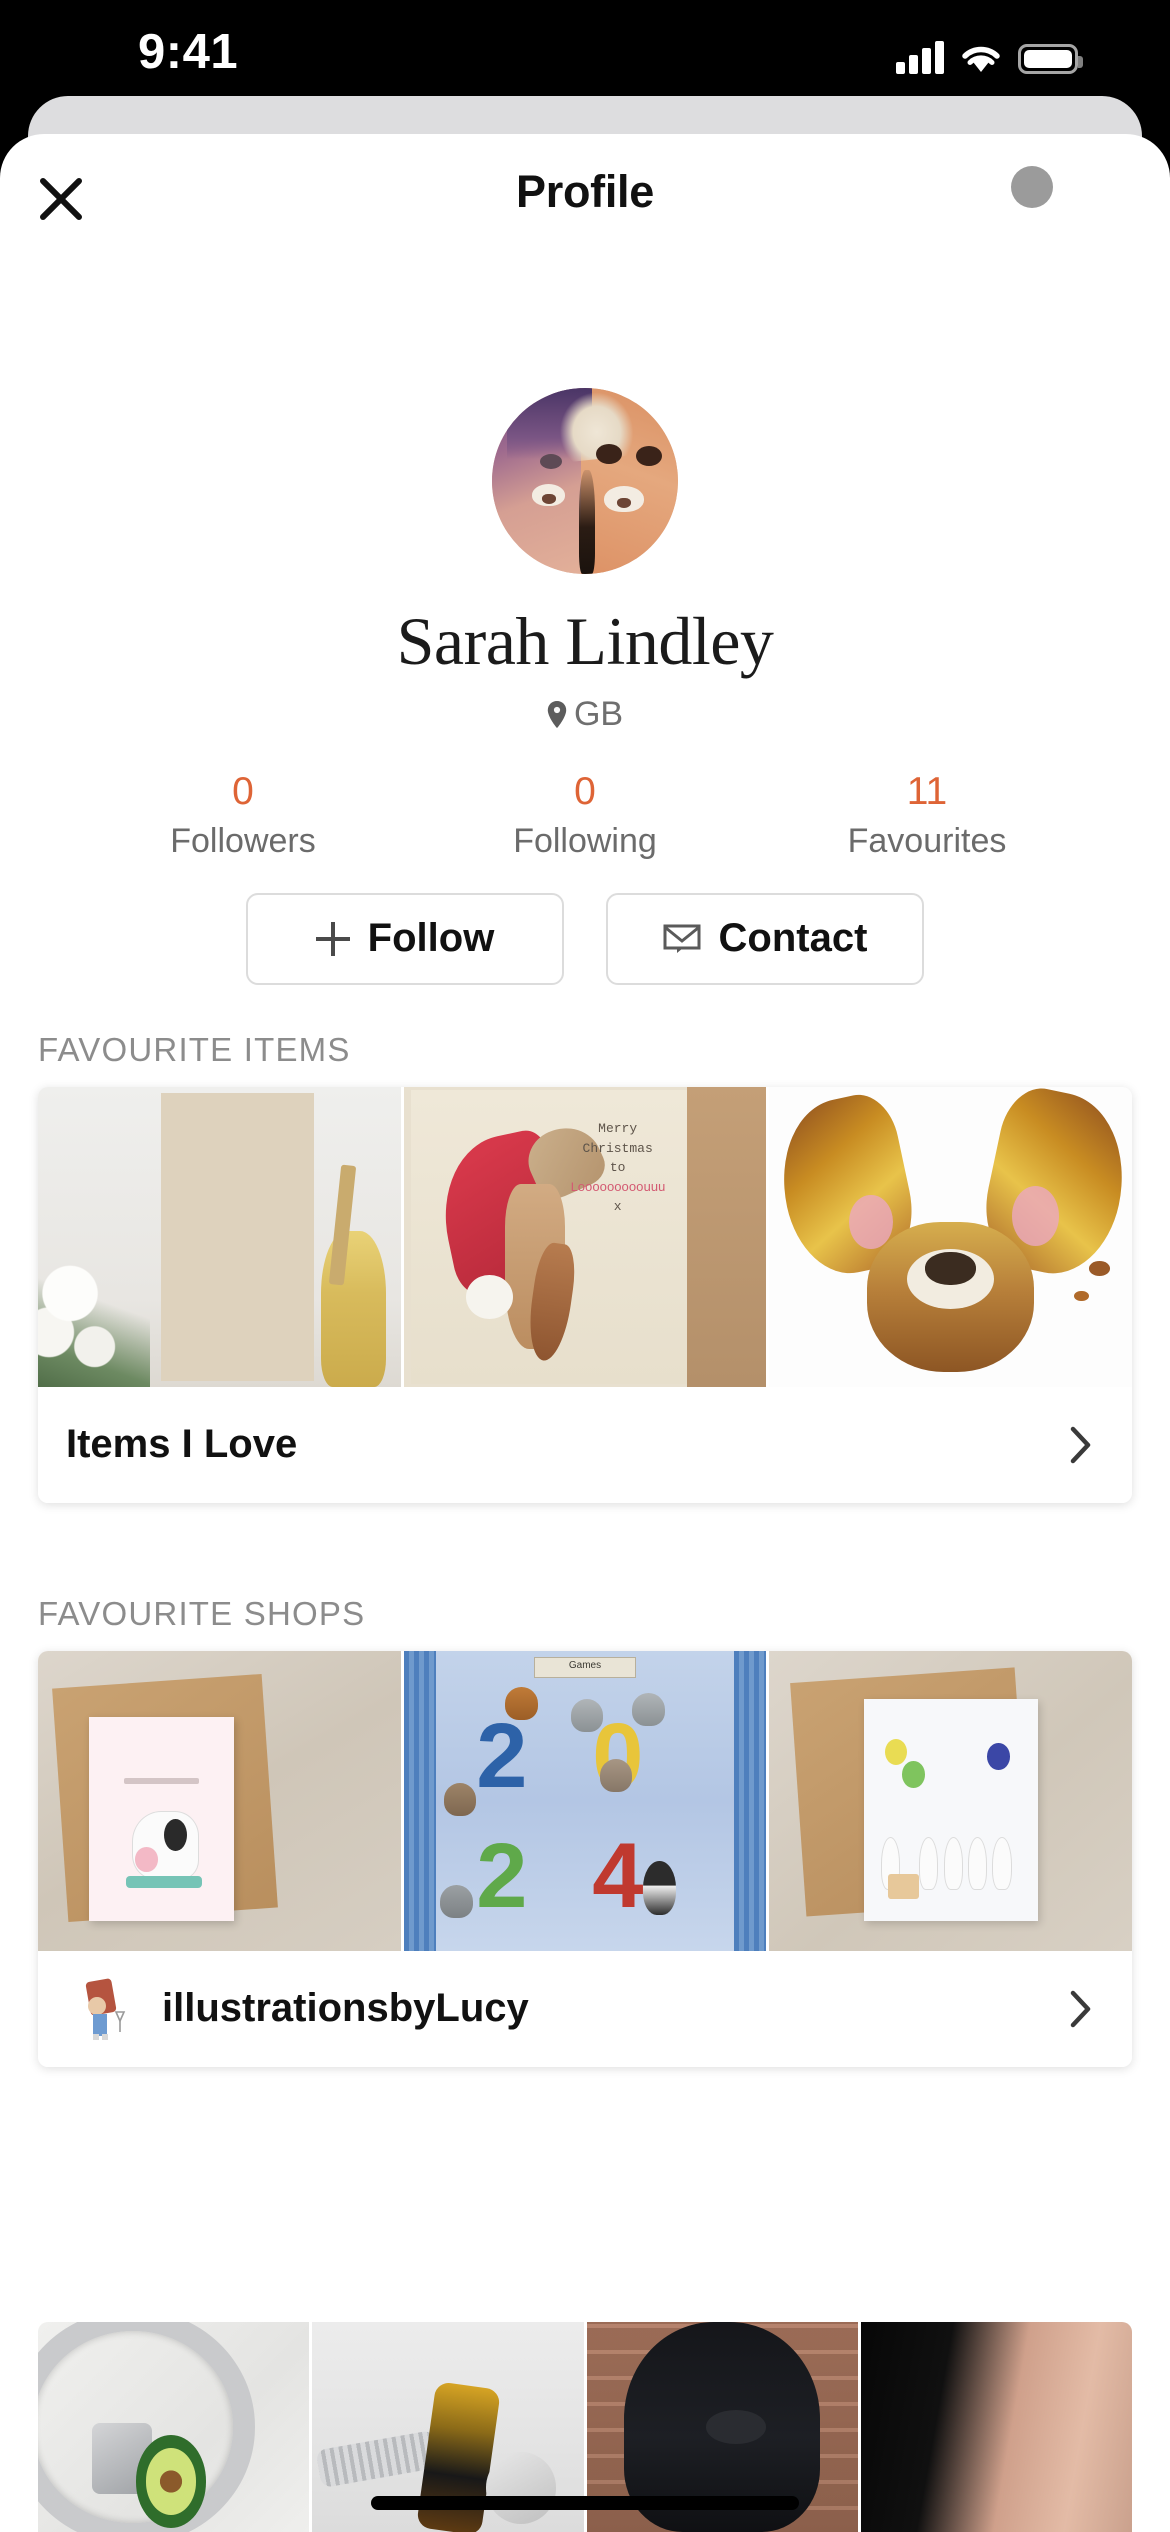 This screenshot has width=1170, height=2532. Describe the element at coordinates (548, 1236) in the screenshot. I see `art-card-panel: Merry Christmas to Looooooooouuu x` at that location.